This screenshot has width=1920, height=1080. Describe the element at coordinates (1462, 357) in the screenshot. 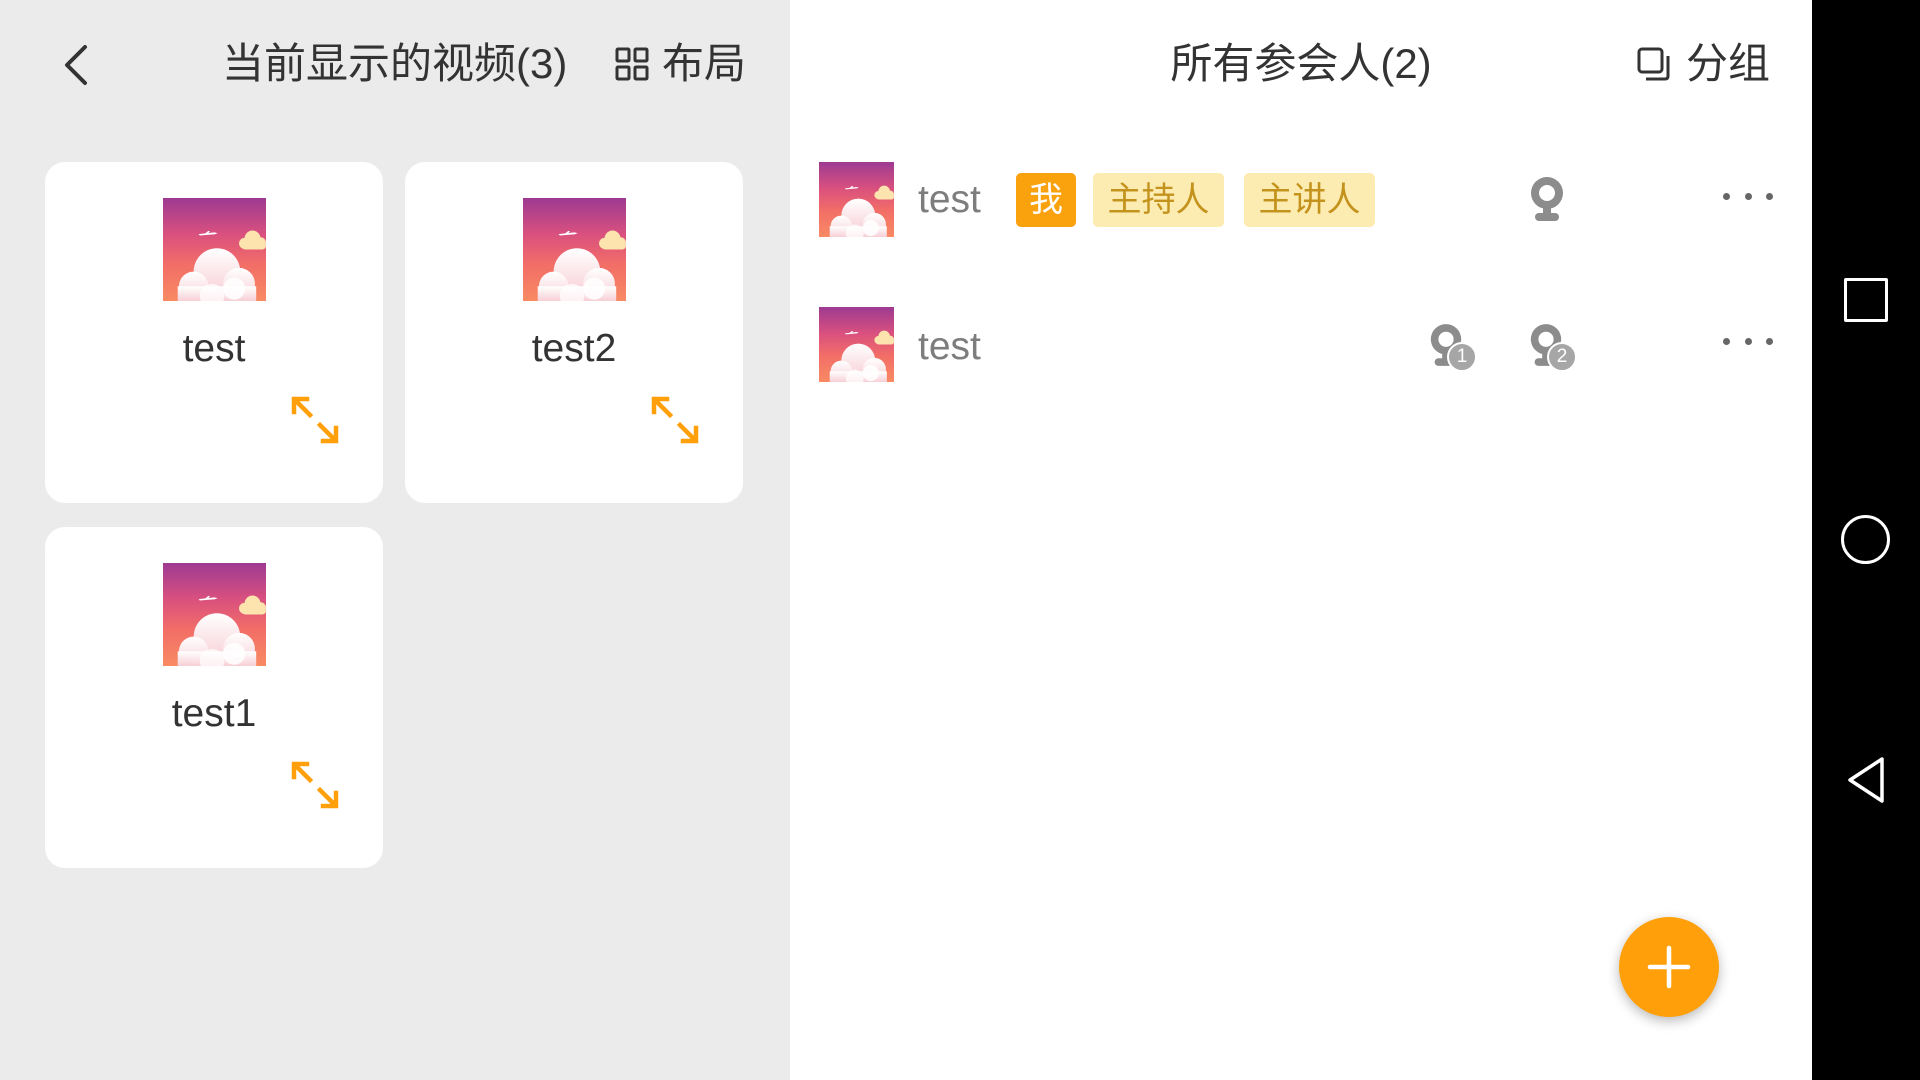

I see `webcam-number-badge: 1` at that location.